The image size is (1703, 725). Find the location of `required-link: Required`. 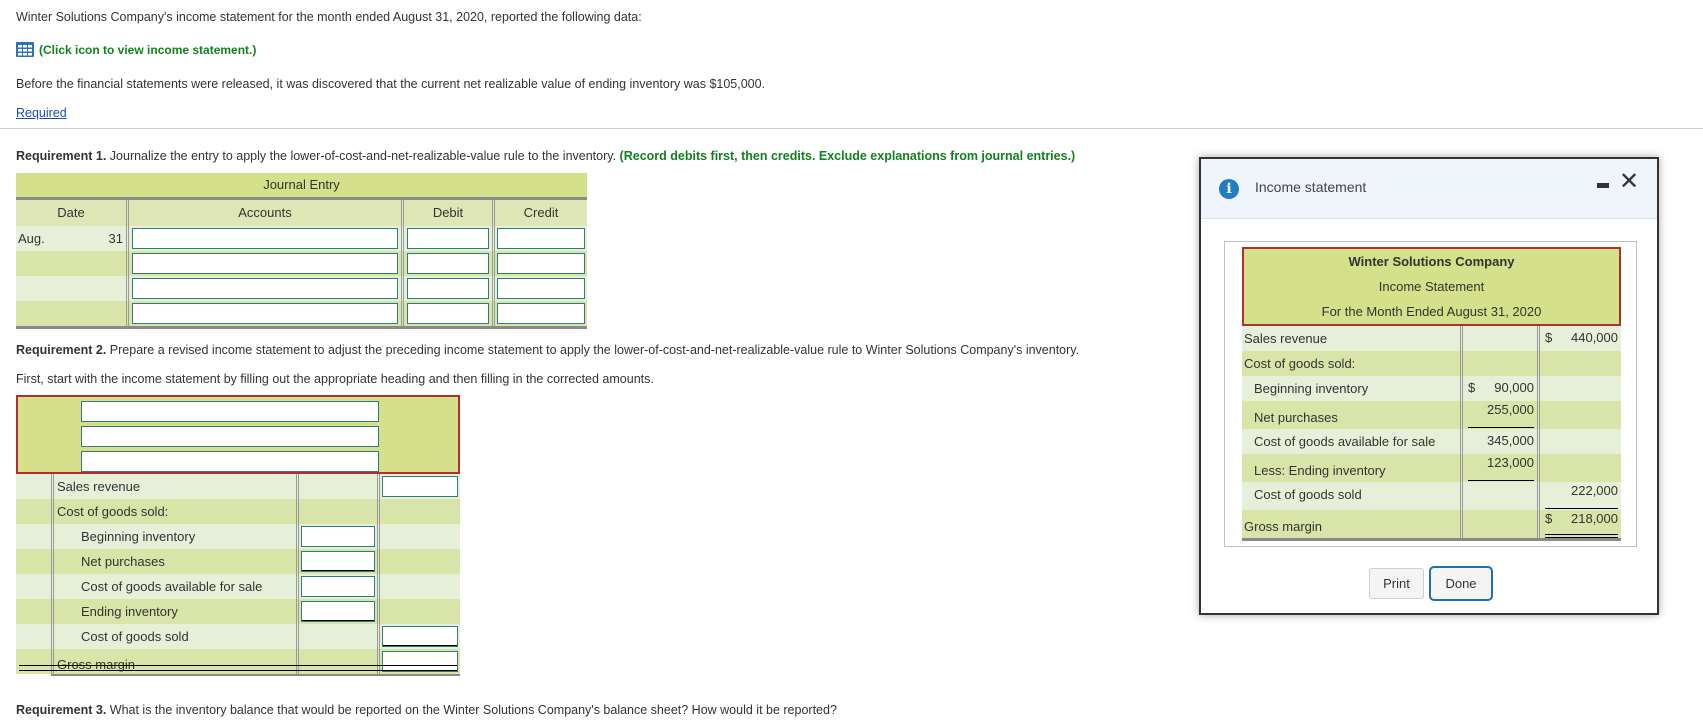

required-link: Required is located at coordinates (41, 113).